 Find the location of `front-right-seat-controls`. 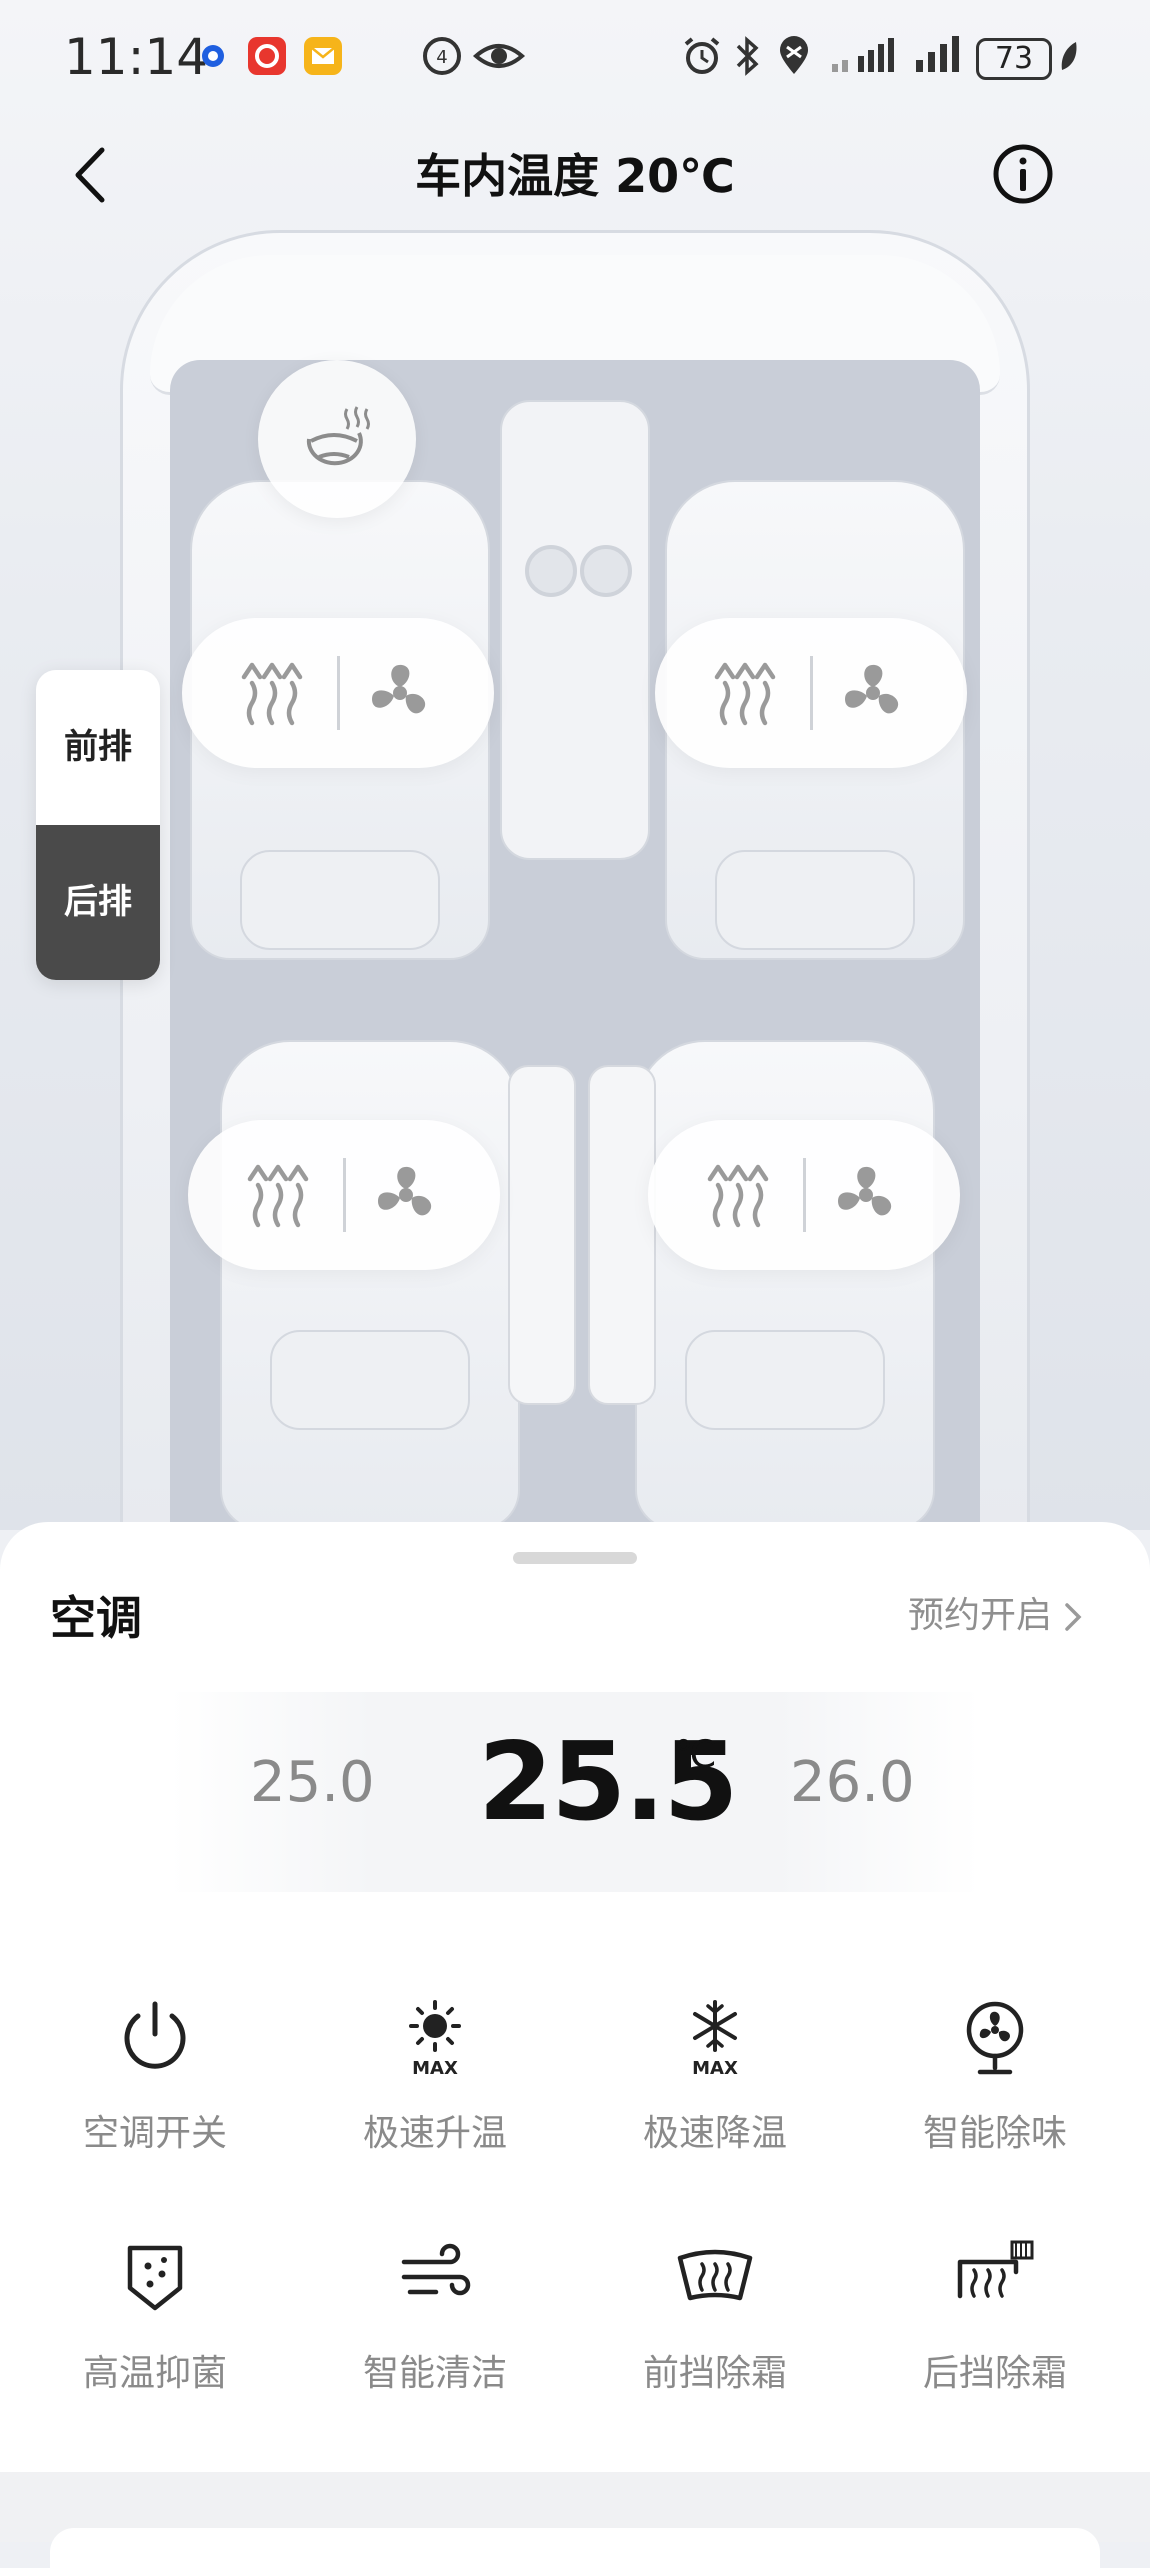

front-right-seat-controls is located at coordinates (811, 693).